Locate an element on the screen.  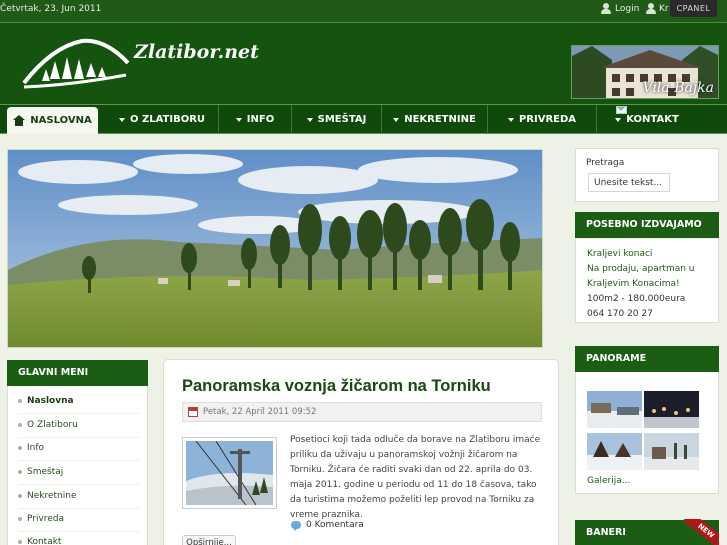
add-user-icon is located at coordinates (651, 8).